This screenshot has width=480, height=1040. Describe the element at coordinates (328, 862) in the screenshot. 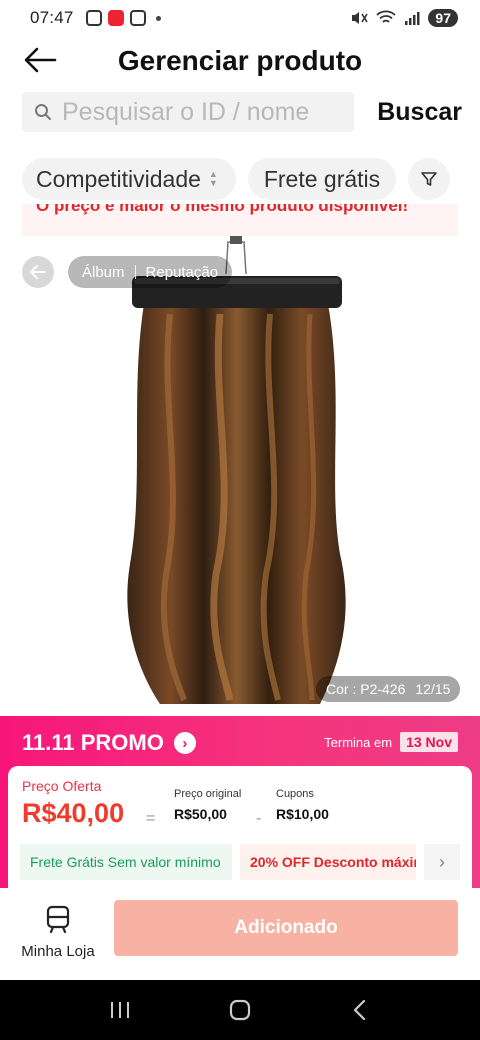

I see `discount-benefit: 20% OFF Desconto máxim` at that location.